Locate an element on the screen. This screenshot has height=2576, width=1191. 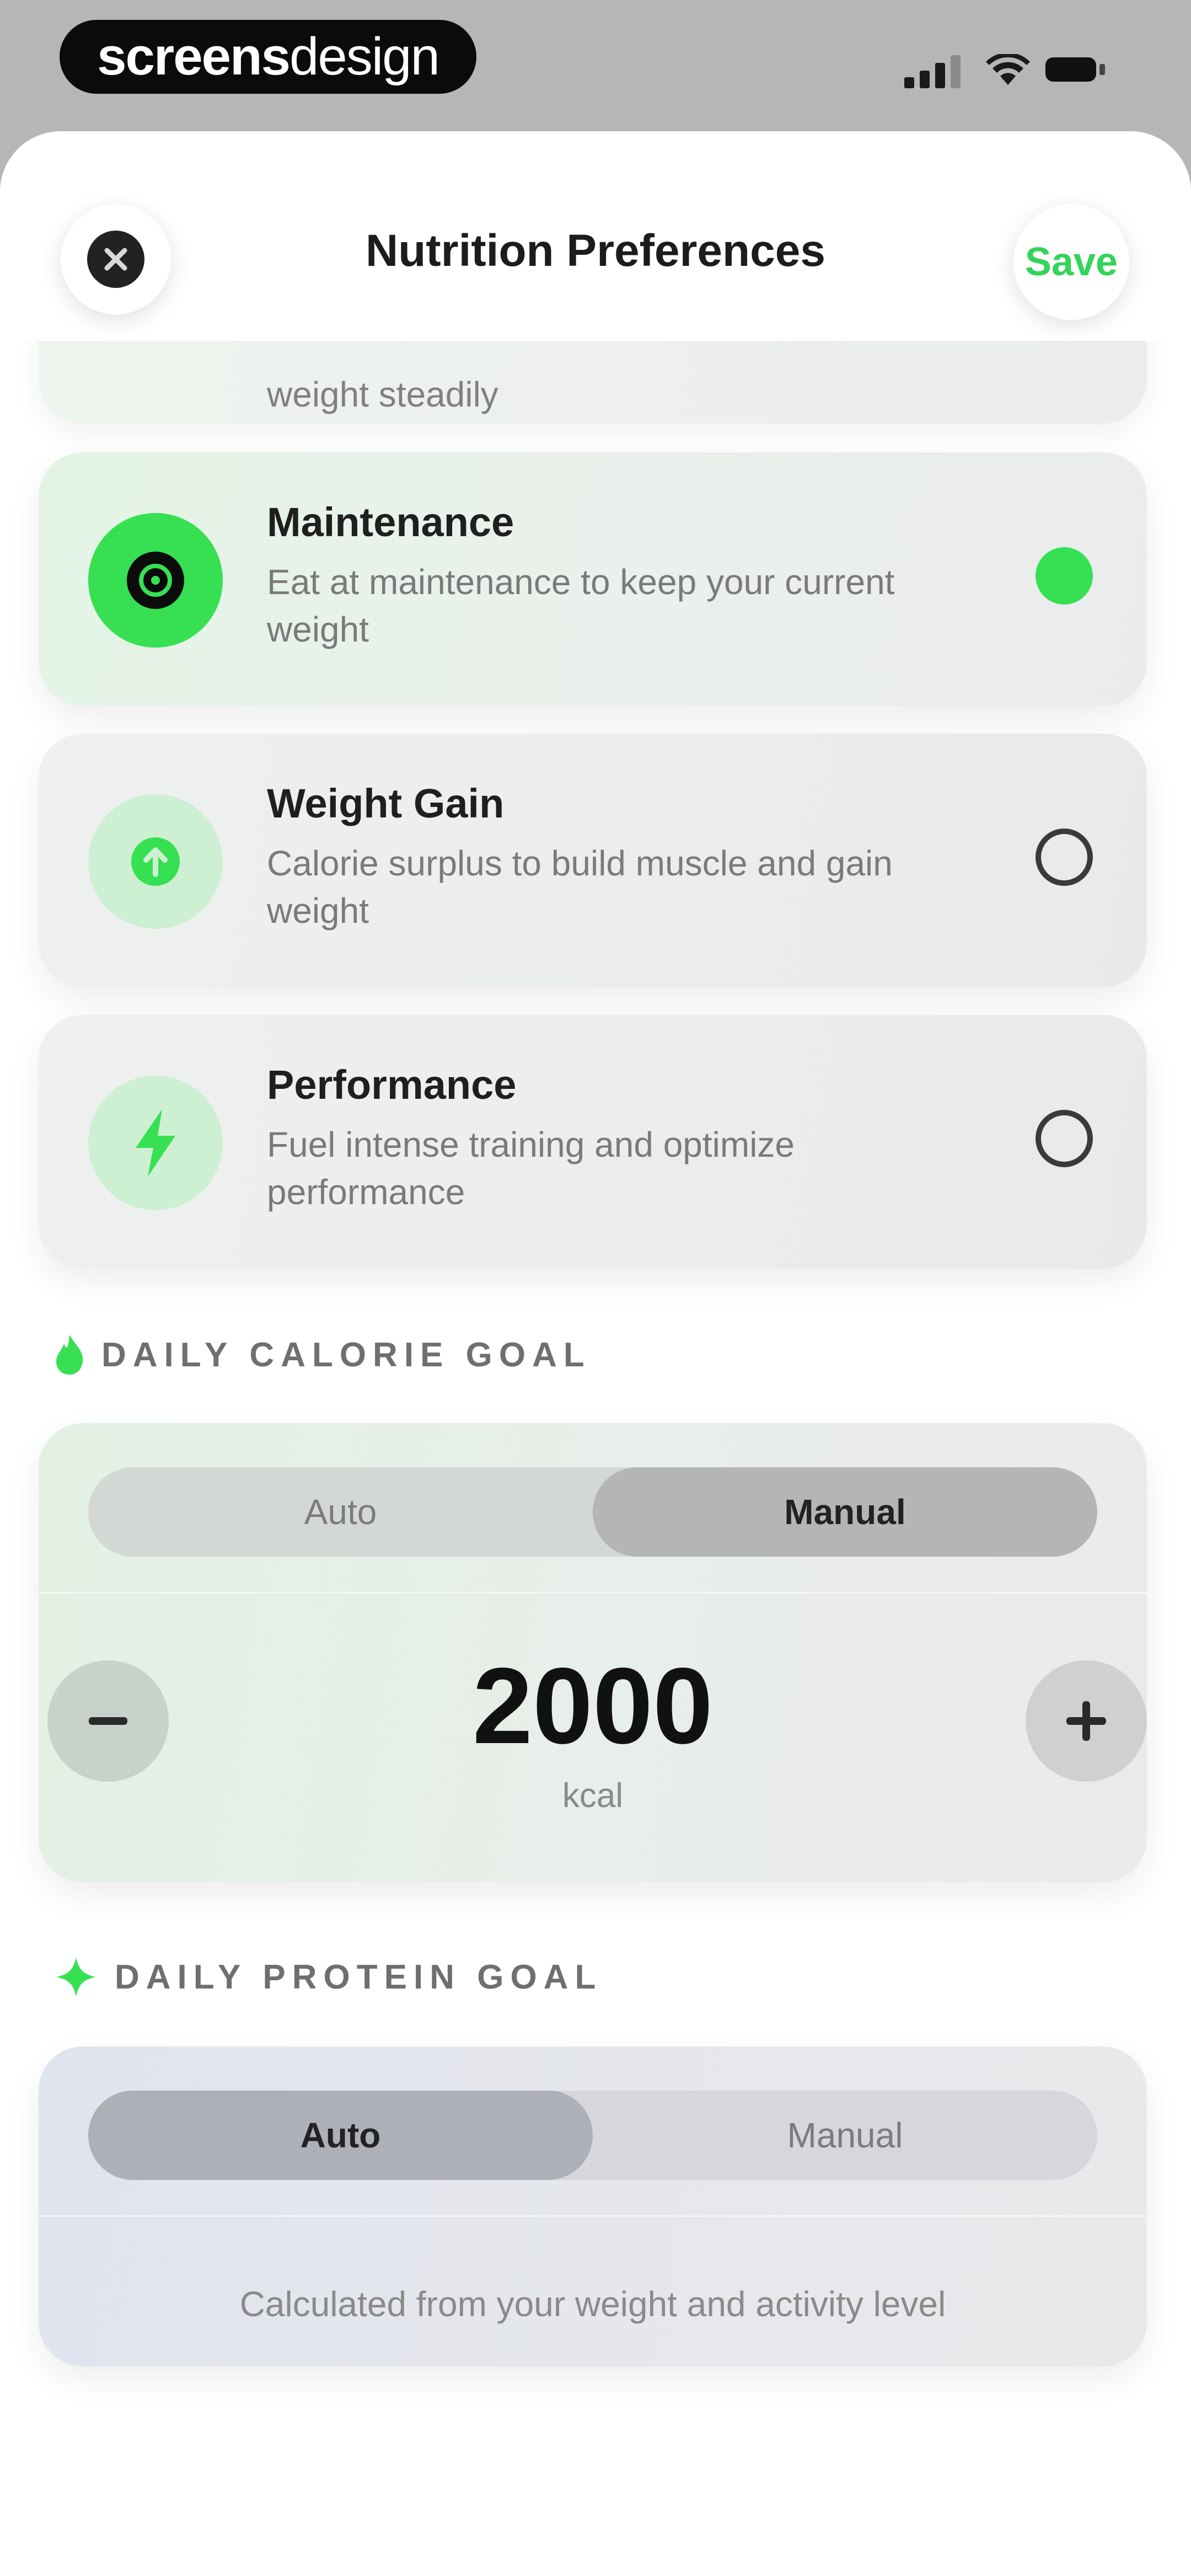
brand-text-bold: screens is located at coordinates (194, 56).